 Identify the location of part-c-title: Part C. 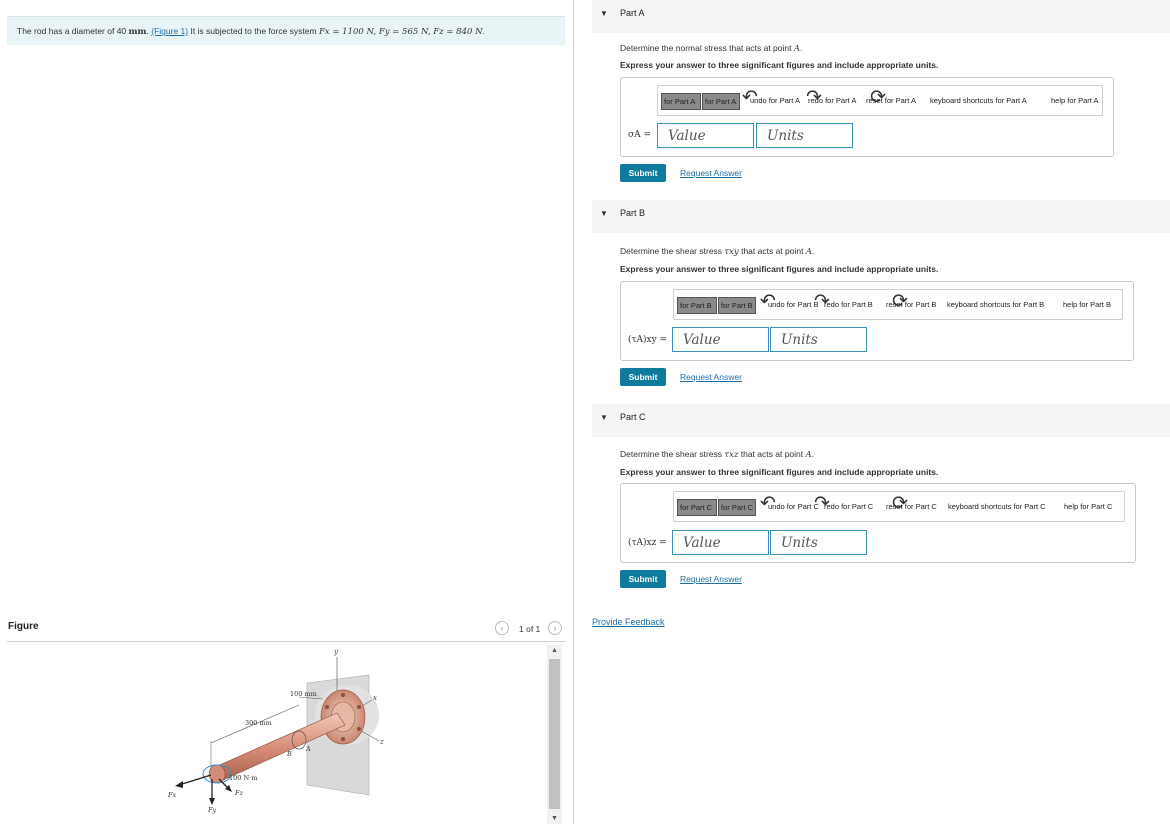
(633, 417).